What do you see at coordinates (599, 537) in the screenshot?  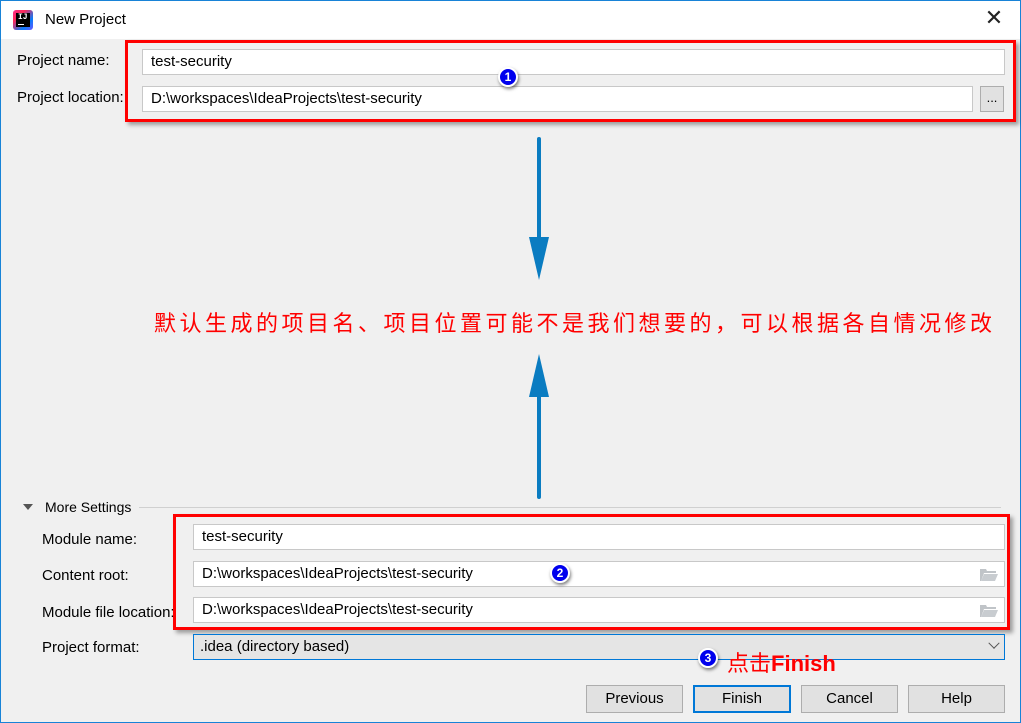 I see `module-name-input: test-security` at bounding box center [599, 537].